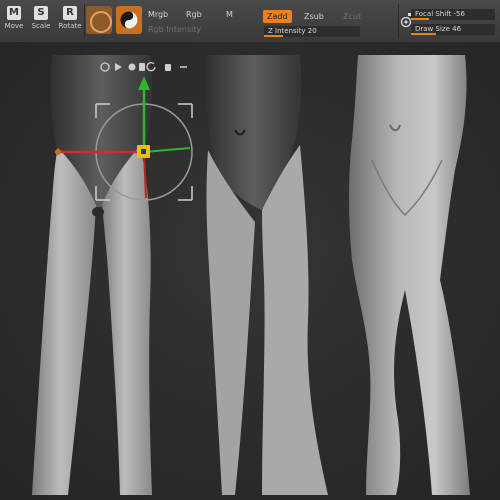  What do you see at coordinates (14, 26) in the screenshot?
I see `move-label: Move` at bounding box center [14, 26].